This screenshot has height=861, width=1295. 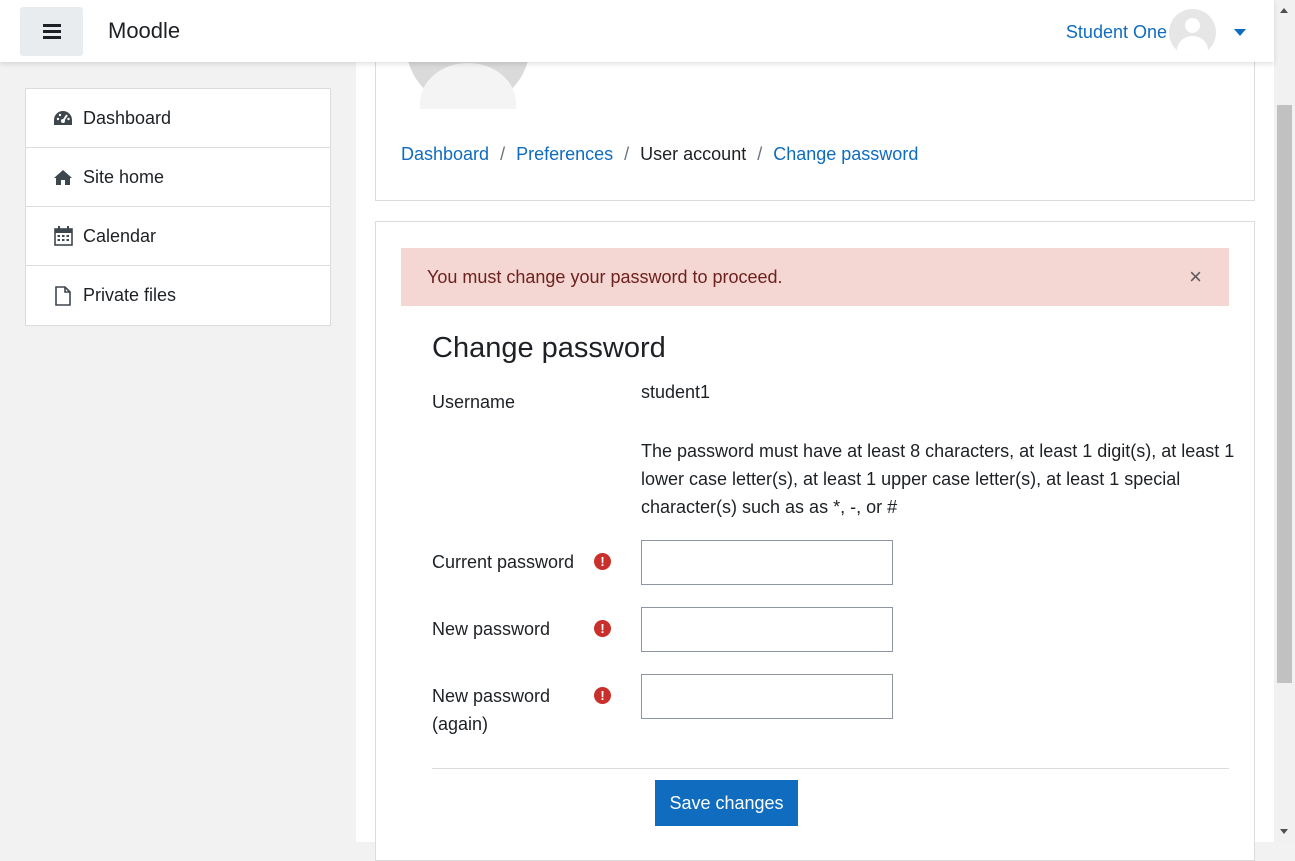 What do you see at coordinates (637, 31) in the screenshot?
I see `top-navbar: Moodle Student One` at bounding box center [637, 31].